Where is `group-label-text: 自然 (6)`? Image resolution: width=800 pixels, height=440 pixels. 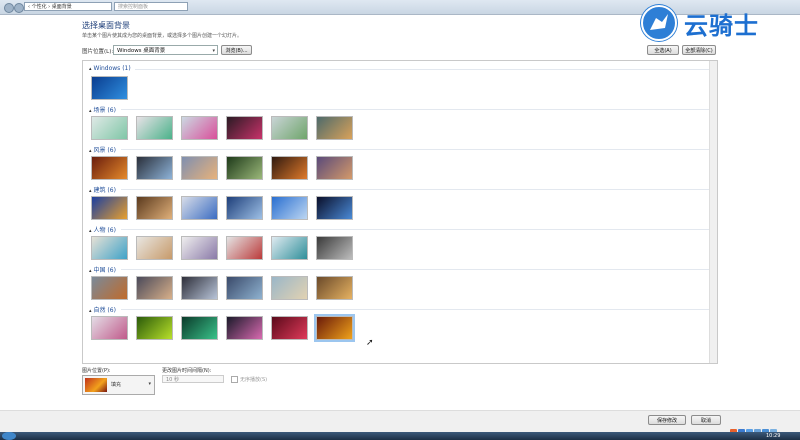 group-label-text: 自然 (6) is located at coordinates (104, 310).